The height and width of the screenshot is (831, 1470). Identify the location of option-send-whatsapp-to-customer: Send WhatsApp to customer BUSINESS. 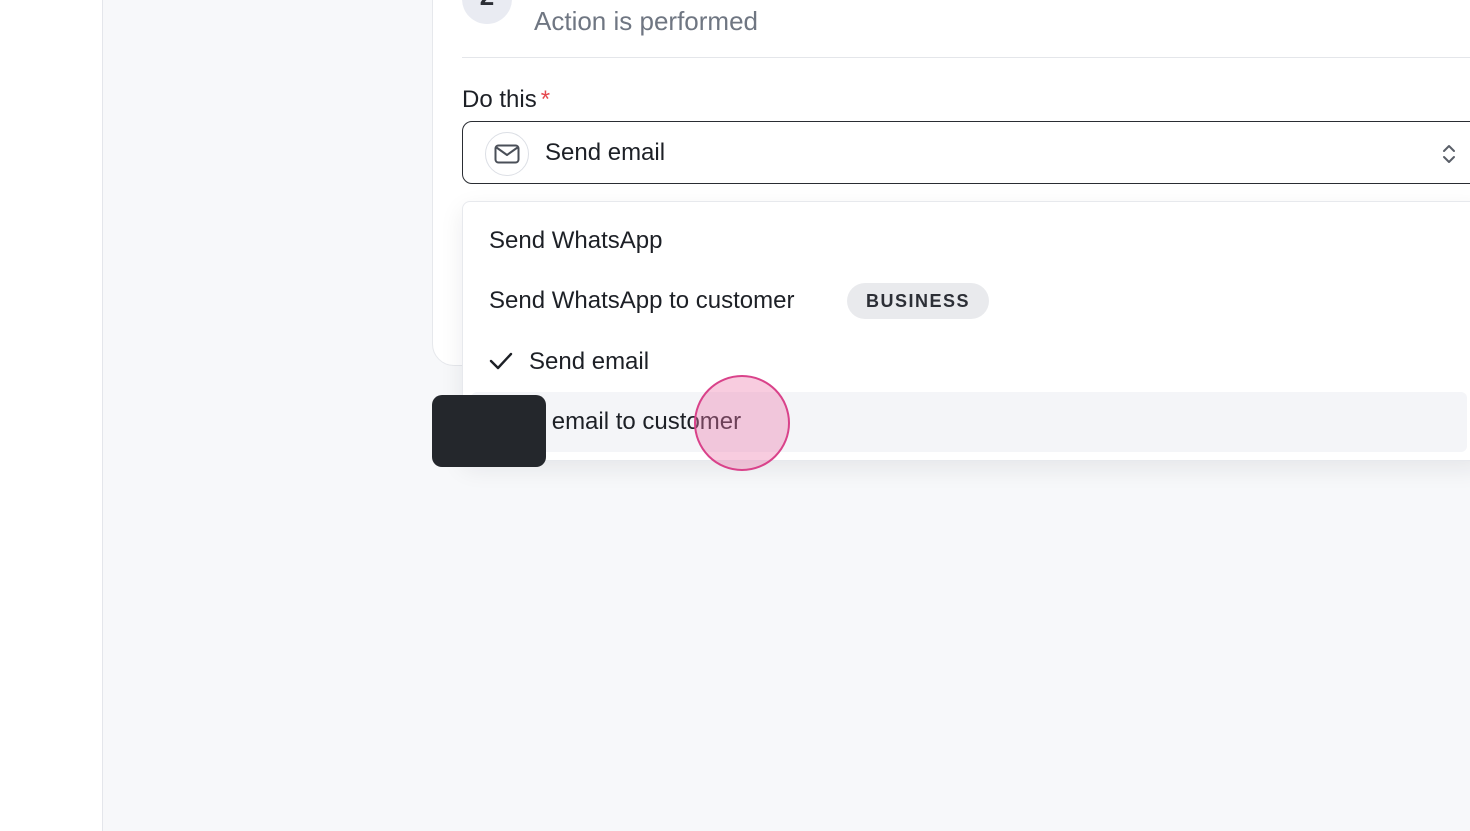
(969, 301).